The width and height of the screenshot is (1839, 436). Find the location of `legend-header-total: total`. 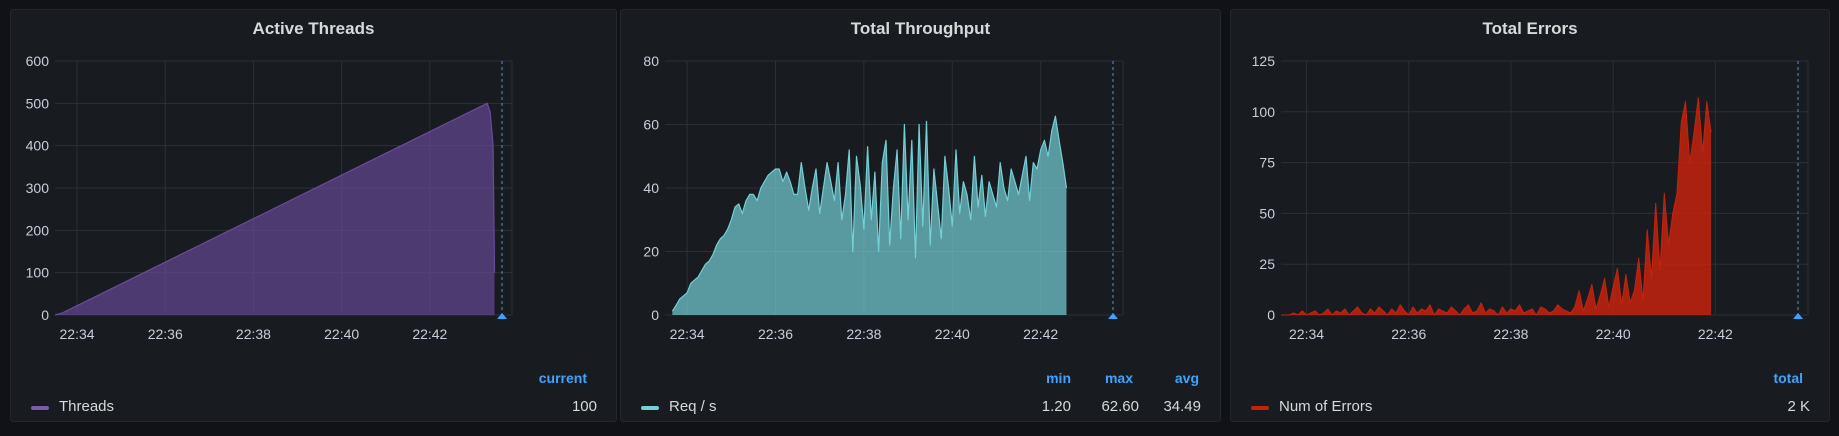

legend-header-total: total is located at coordinates (1788, 378).